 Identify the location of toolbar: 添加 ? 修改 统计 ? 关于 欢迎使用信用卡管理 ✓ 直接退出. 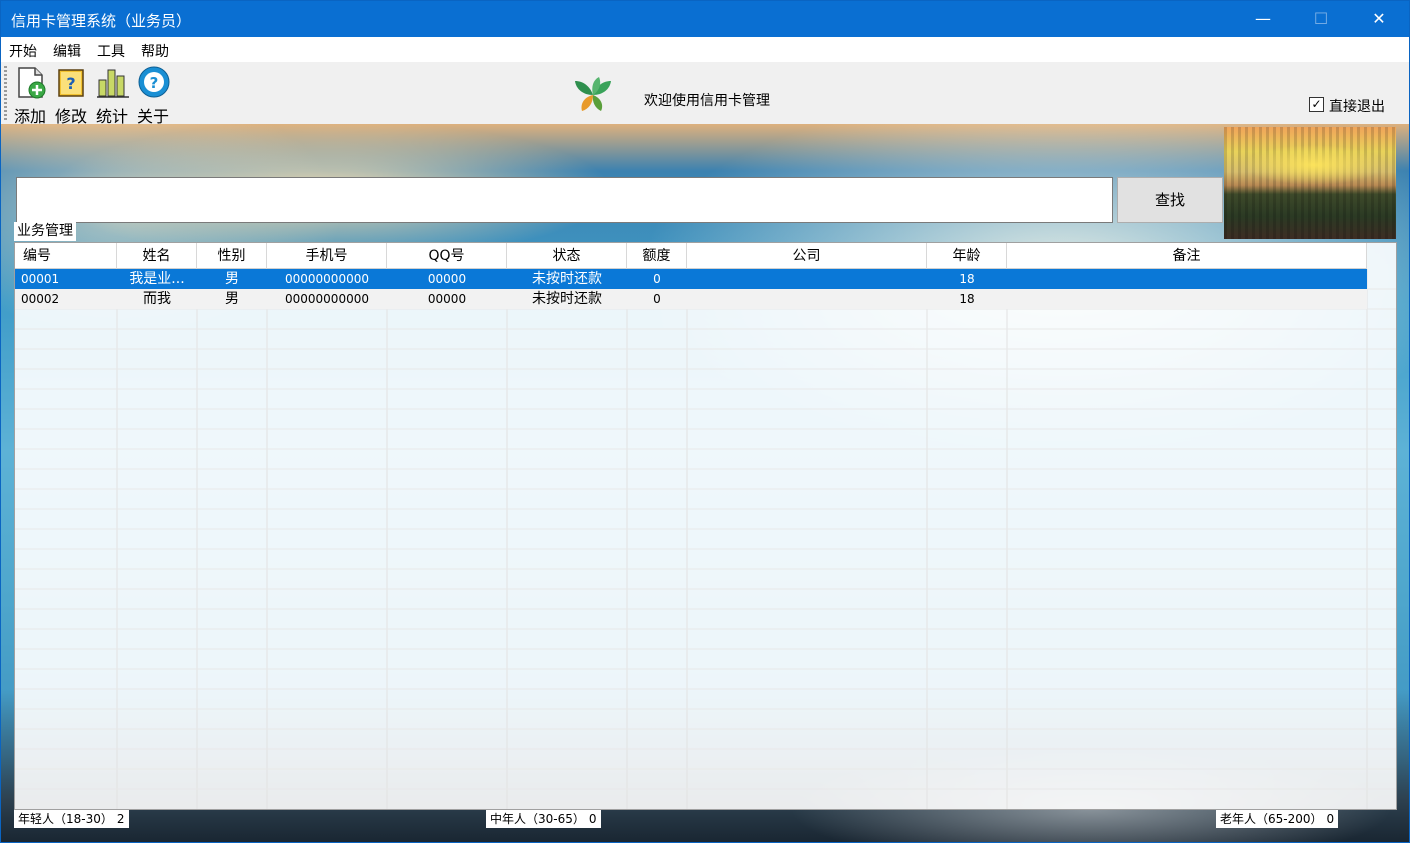
(705, 94).